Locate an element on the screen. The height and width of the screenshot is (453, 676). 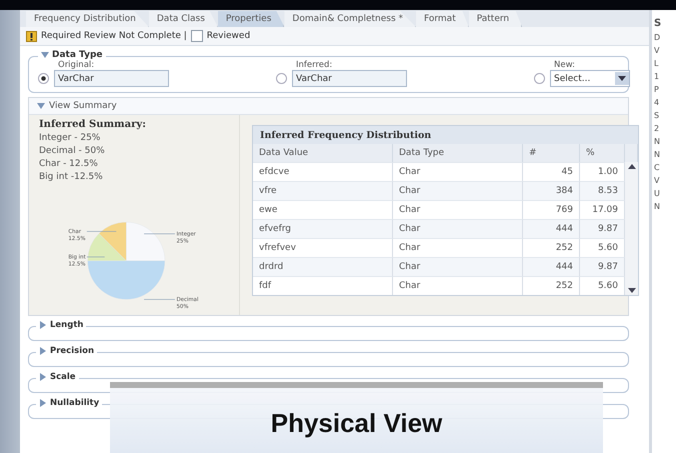
tab: Pattern is located at coordinates (495, 19).